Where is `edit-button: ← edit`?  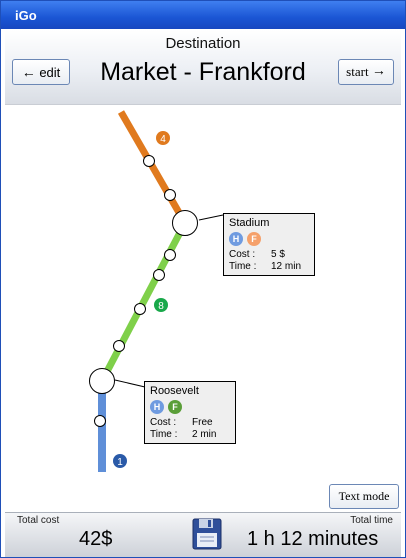 edit-button: ← edit is located at coordinates (41, 72).